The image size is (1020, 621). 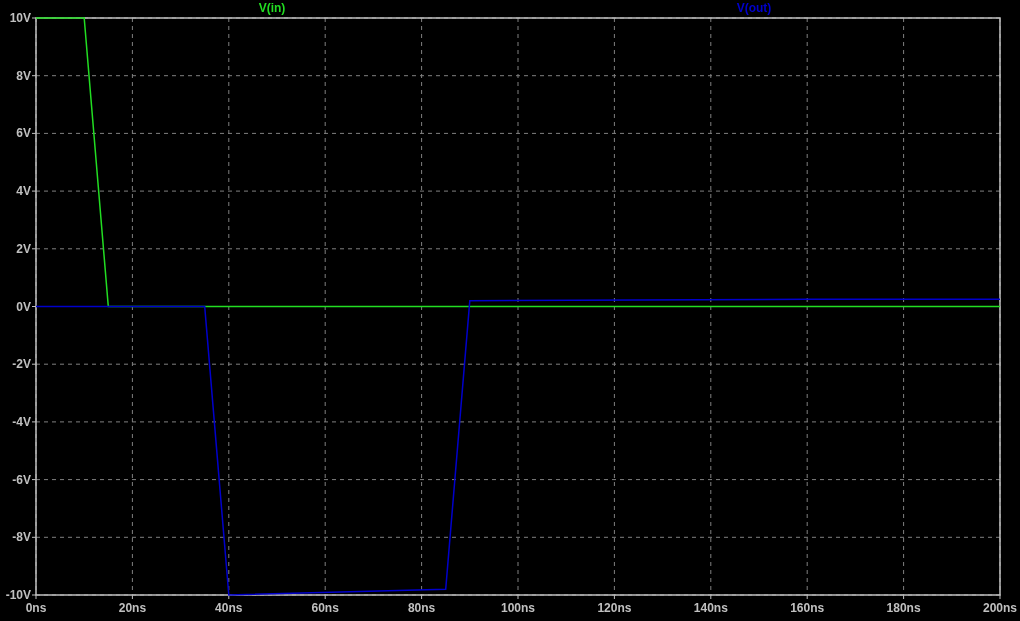 What do you see at coordinates (807, 608) in the screenshot?
I see `x-tick-label: 160ns` at bounding box center [807, 608].